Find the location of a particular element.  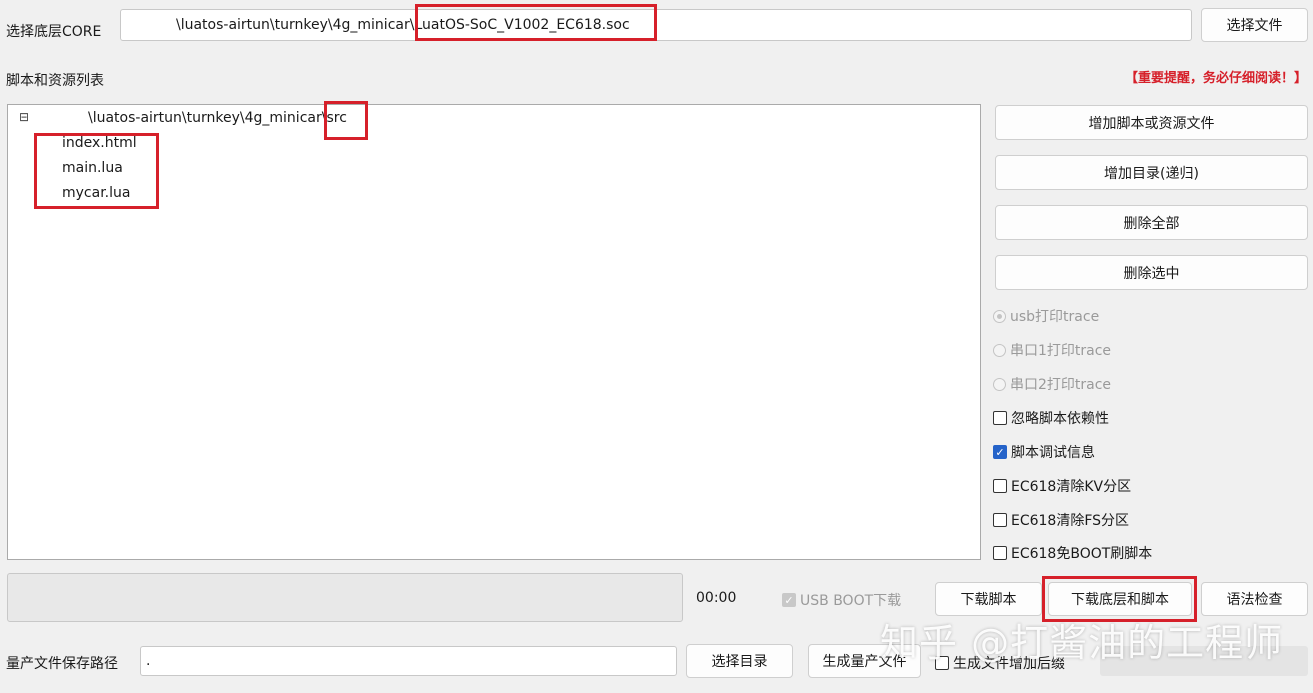

delete-all-button: 删除全部 is located at coordinates (1151, 222).